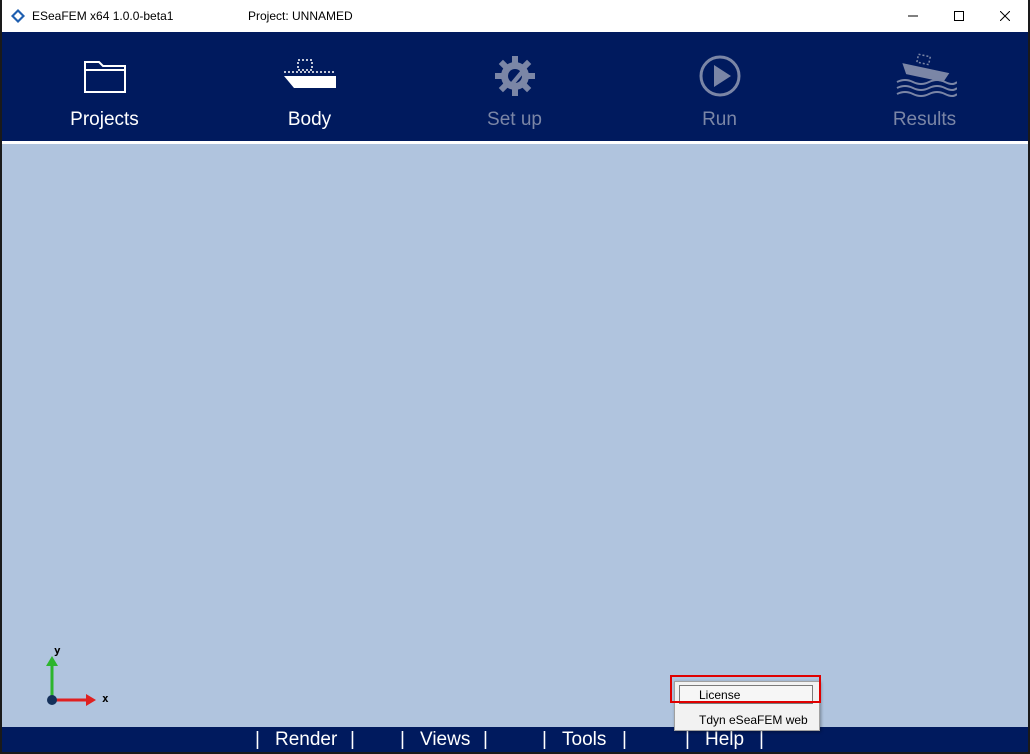 The image size is (1030, 754). What do you see at coordinates (926, 75) in the screenshot?
I see `ship-waves-icon` at bounding box center [926, 75].